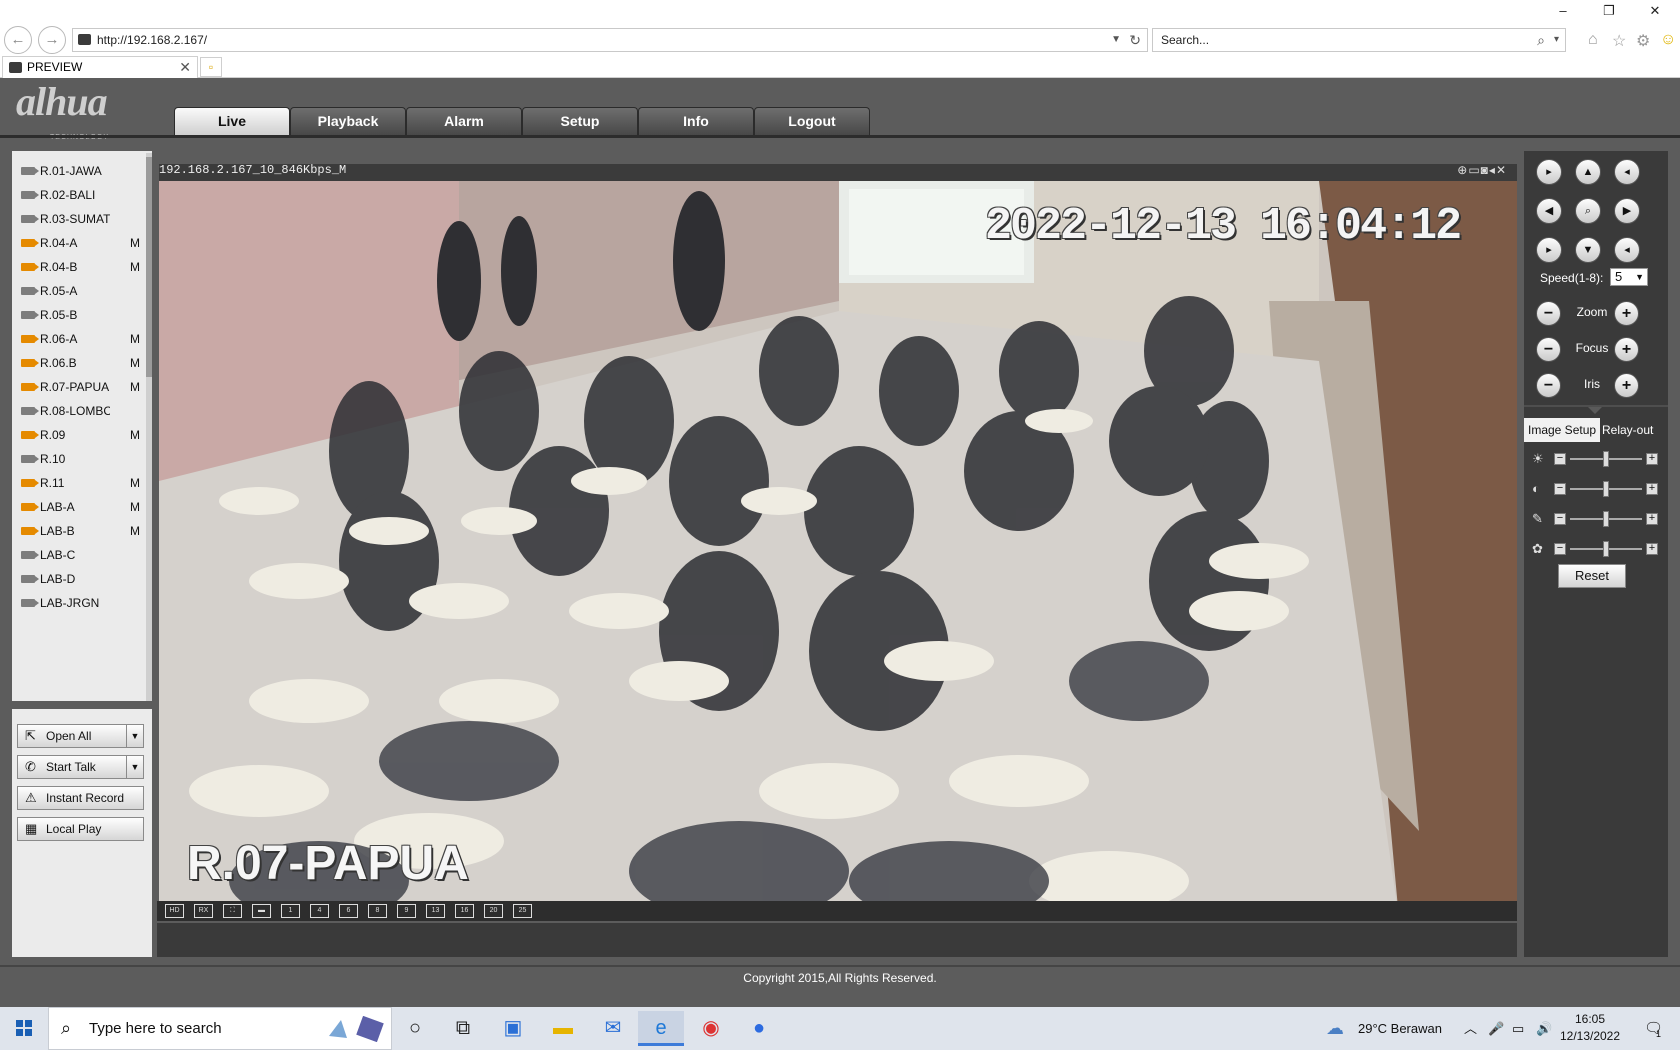 This screenshot has width=1680, height=1050. Describe the element at coordinates (134, 736) in the screenshot. I see `open-all-dropdown-icon: ▼` at that location.